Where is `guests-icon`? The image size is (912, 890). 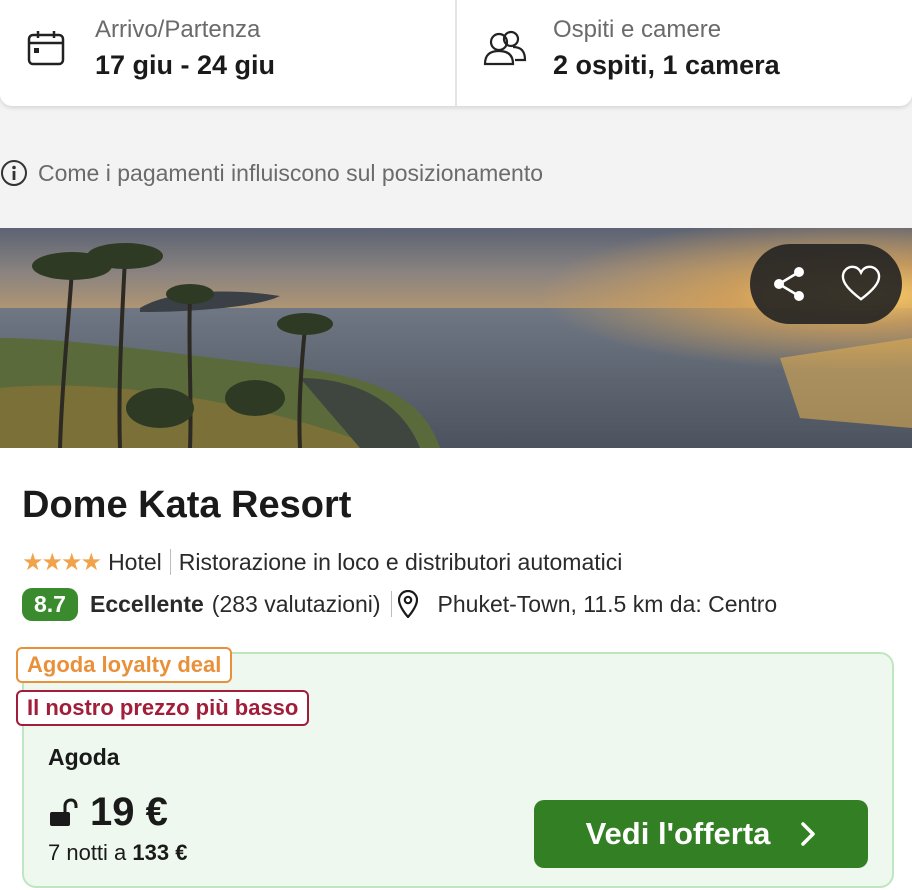 guests-icon is located at coordinates (505, 51).